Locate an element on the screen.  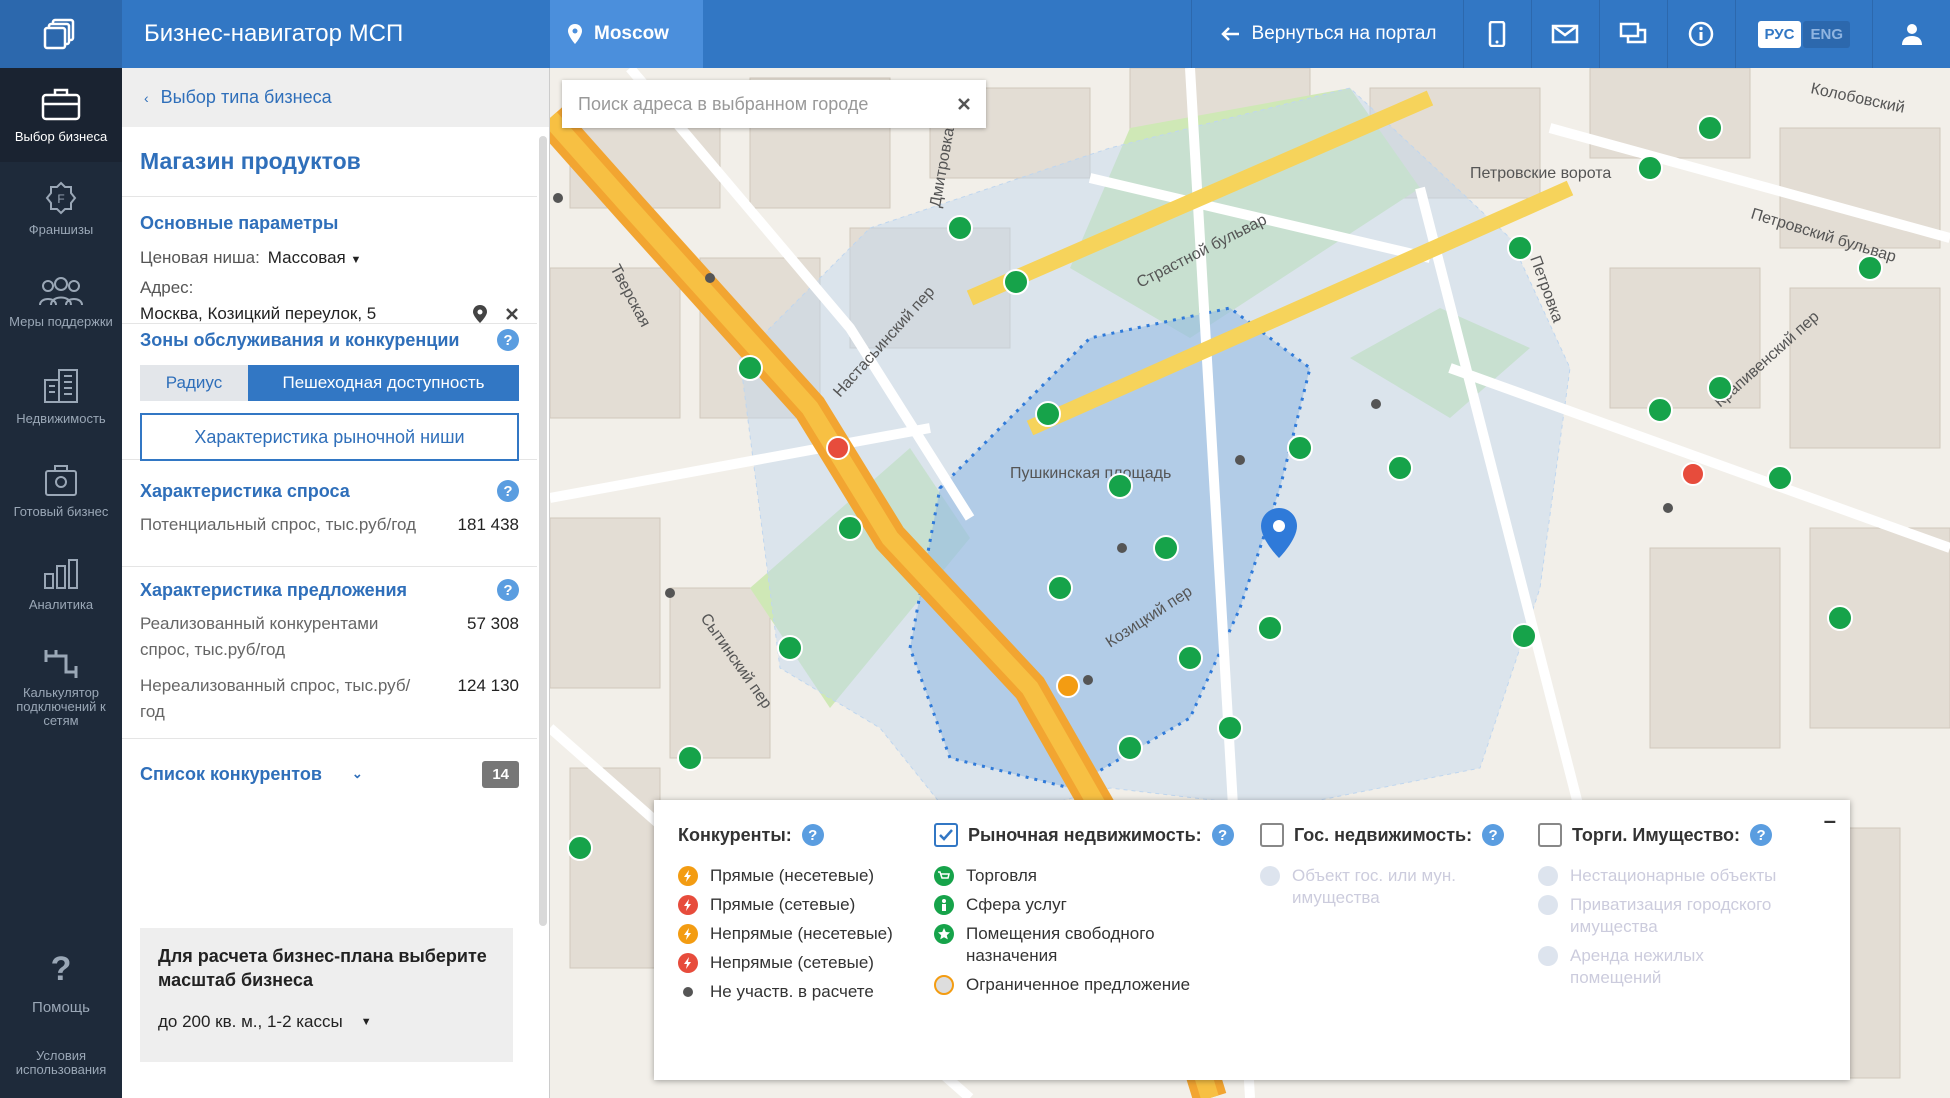
business-scale-select: до 200 кв. м., 1-2 кассы ▼ is located at coordinates (326, 1022).